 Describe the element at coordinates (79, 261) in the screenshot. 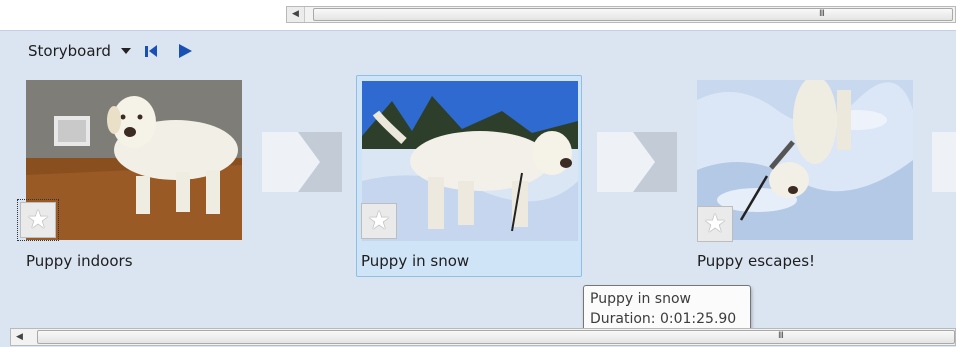

I see `clip-label: Puppy indoors` at that location.